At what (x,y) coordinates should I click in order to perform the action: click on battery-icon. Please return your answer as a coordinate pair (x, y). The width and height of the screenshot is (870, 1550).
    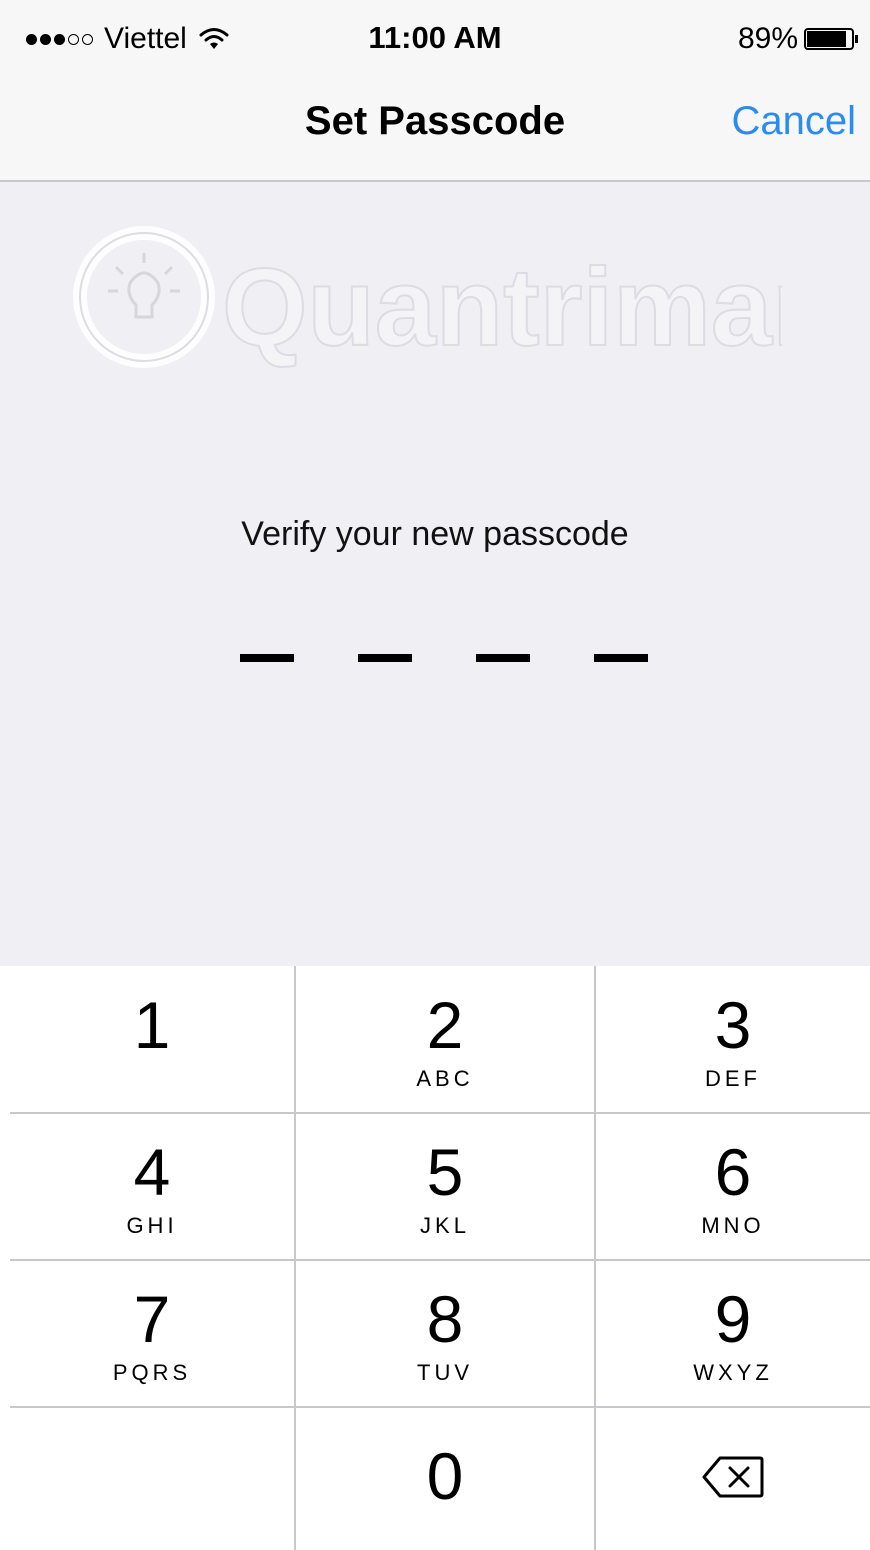
    Looking at the image, I should click on (832, 39).